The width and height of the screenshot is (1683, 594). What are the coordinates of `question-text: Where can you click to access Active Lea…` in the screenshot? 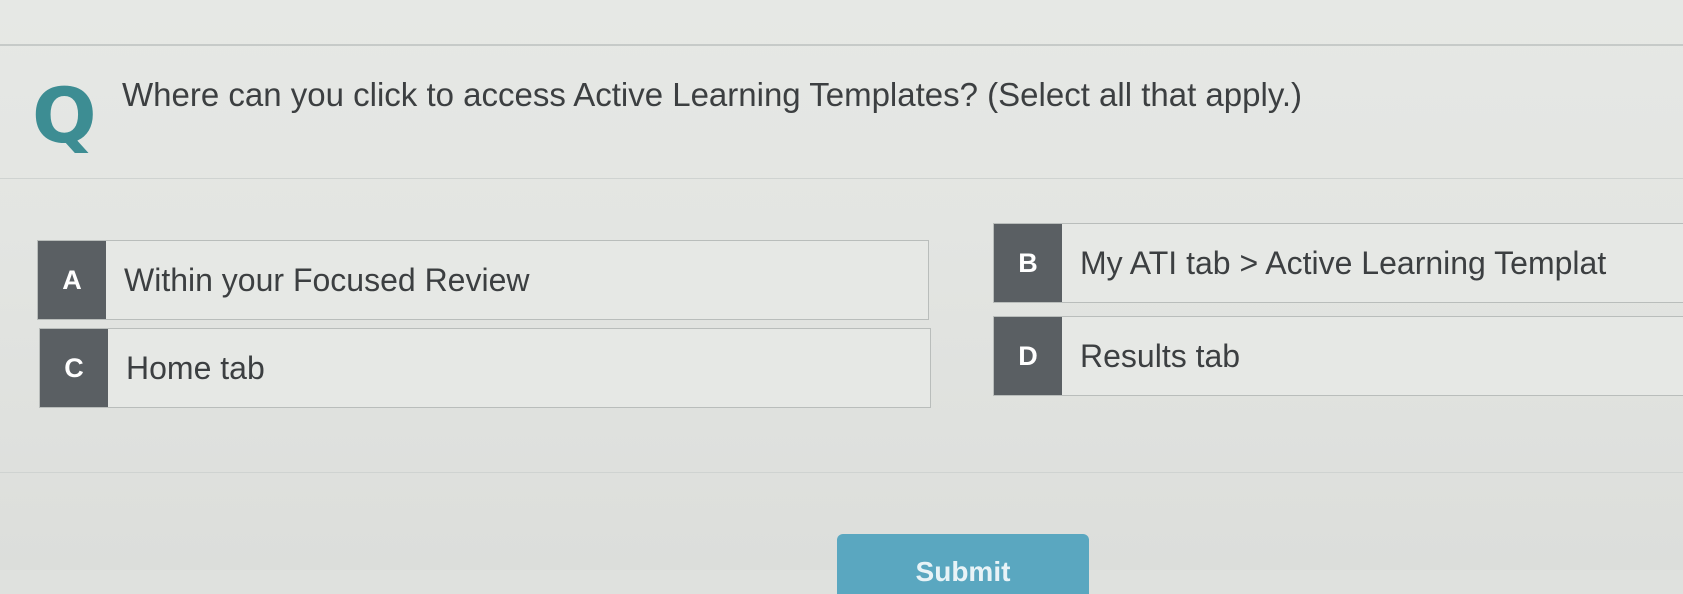 It's located at (712, 94).